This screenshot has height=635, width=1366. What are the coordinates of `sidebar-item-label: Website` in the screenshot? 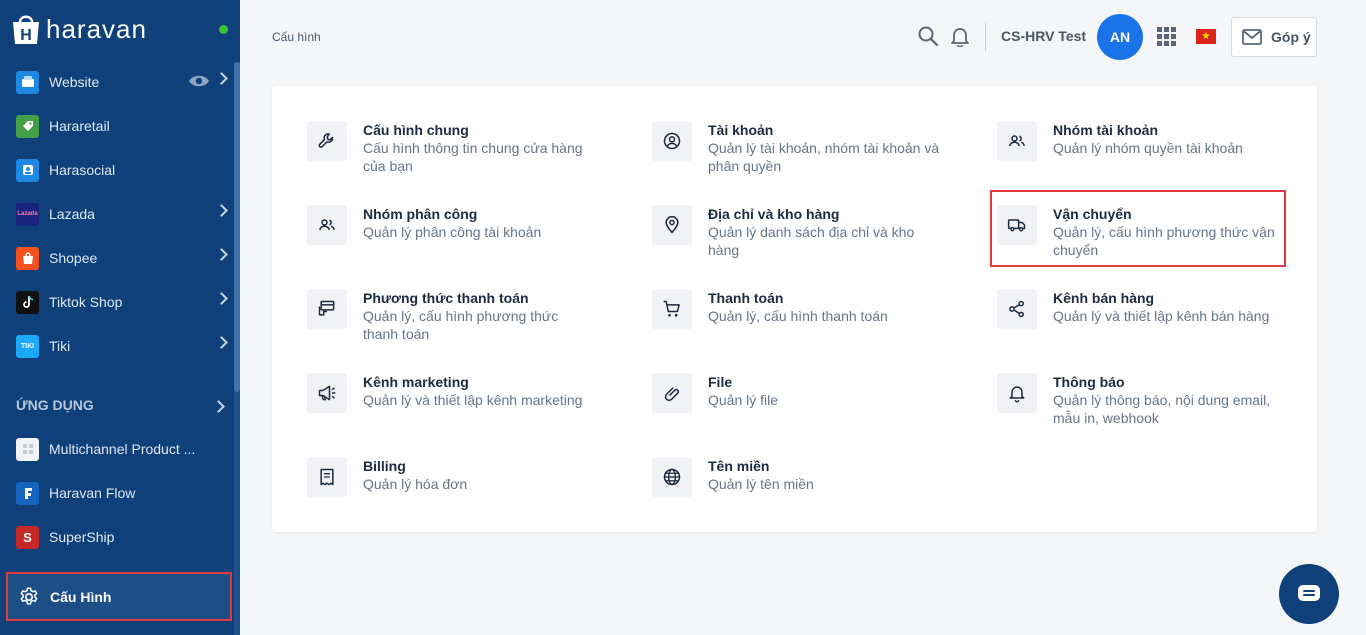 It's located at (74, 82).